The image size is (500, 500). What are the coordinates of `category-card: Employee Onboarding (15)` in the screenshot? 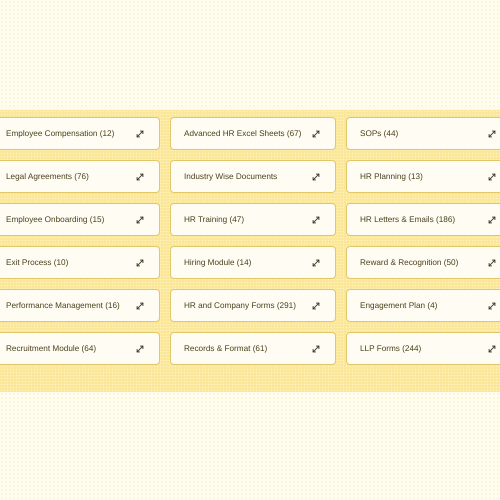 It's located at (80, 219).